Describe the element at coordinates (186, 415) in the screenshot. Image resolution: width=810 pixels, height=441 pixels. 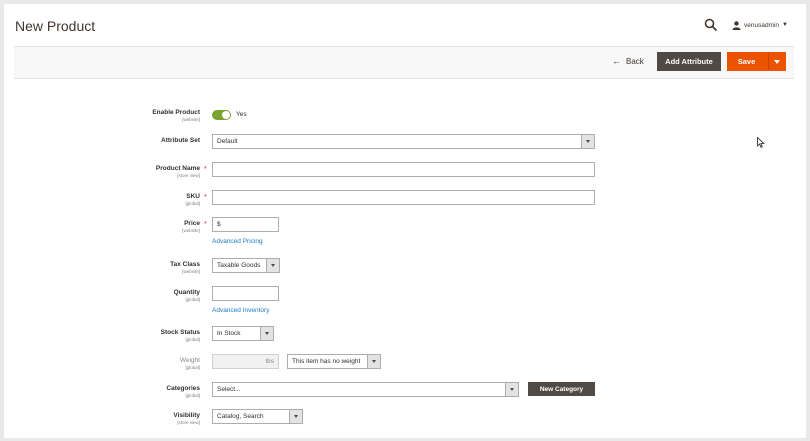
I see `visibility-label: Visibility` at that location.